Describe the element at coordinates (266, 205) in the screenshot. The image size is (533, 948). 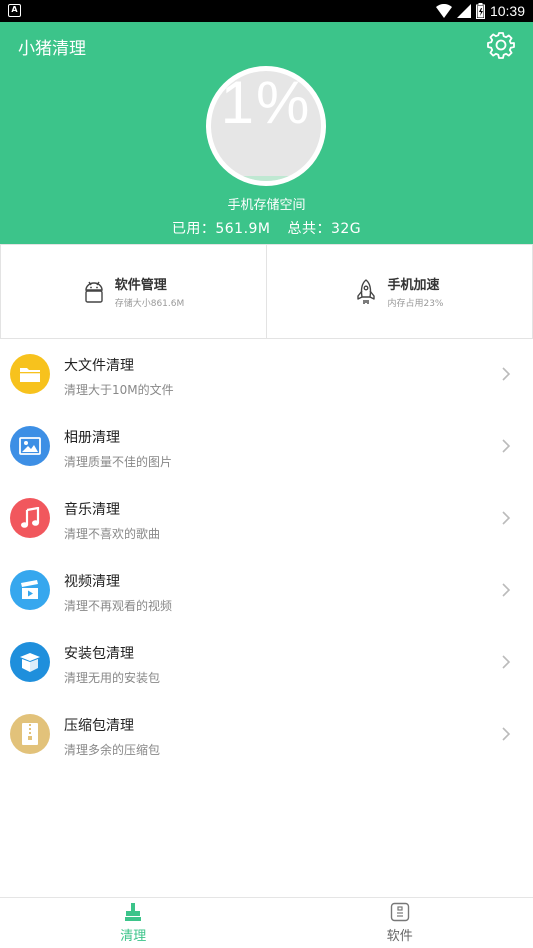
I see `storage-label: 手机存储空间` at that location.